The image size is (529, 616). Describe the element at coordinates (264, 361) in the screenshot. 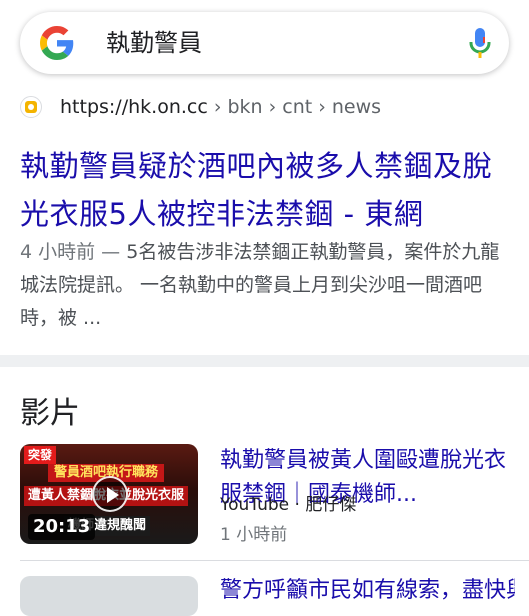

I see `section-divider` at that location.